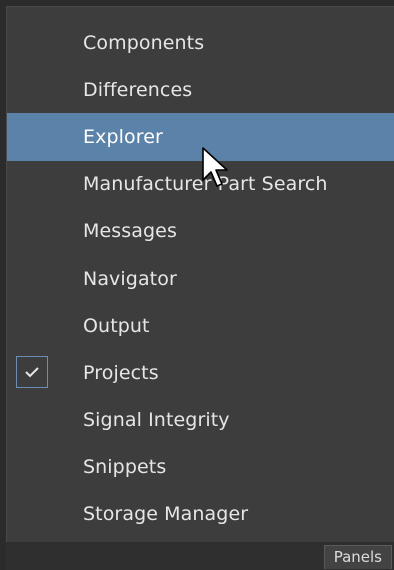 This screenshot has width=394, height=570. I want to click on menu-item-signal-integrity: Signal Integrity, so click(200, 420).